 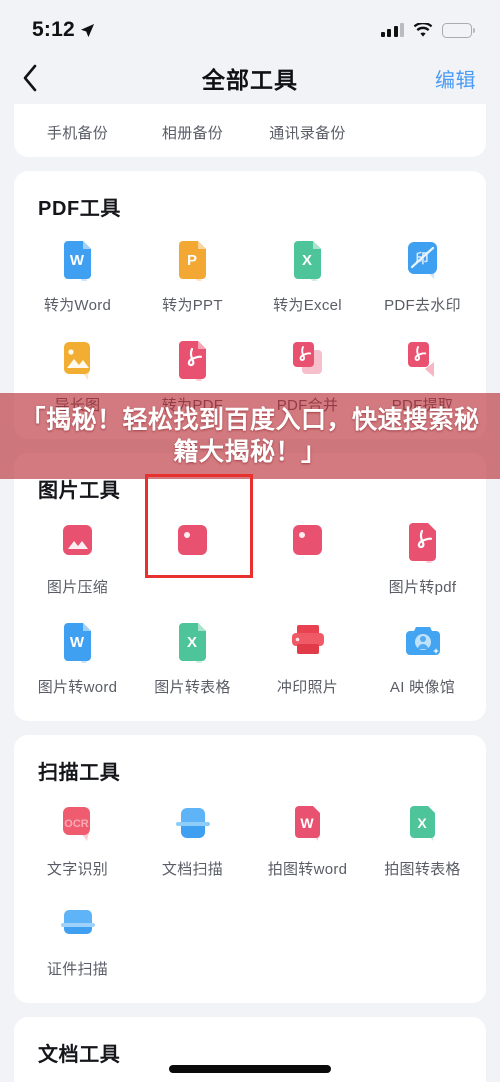 What do you see at coordinates (192, 869) in the screenshot?
I see `tool-label: 文档扫描` at bounding box center [192, 869].